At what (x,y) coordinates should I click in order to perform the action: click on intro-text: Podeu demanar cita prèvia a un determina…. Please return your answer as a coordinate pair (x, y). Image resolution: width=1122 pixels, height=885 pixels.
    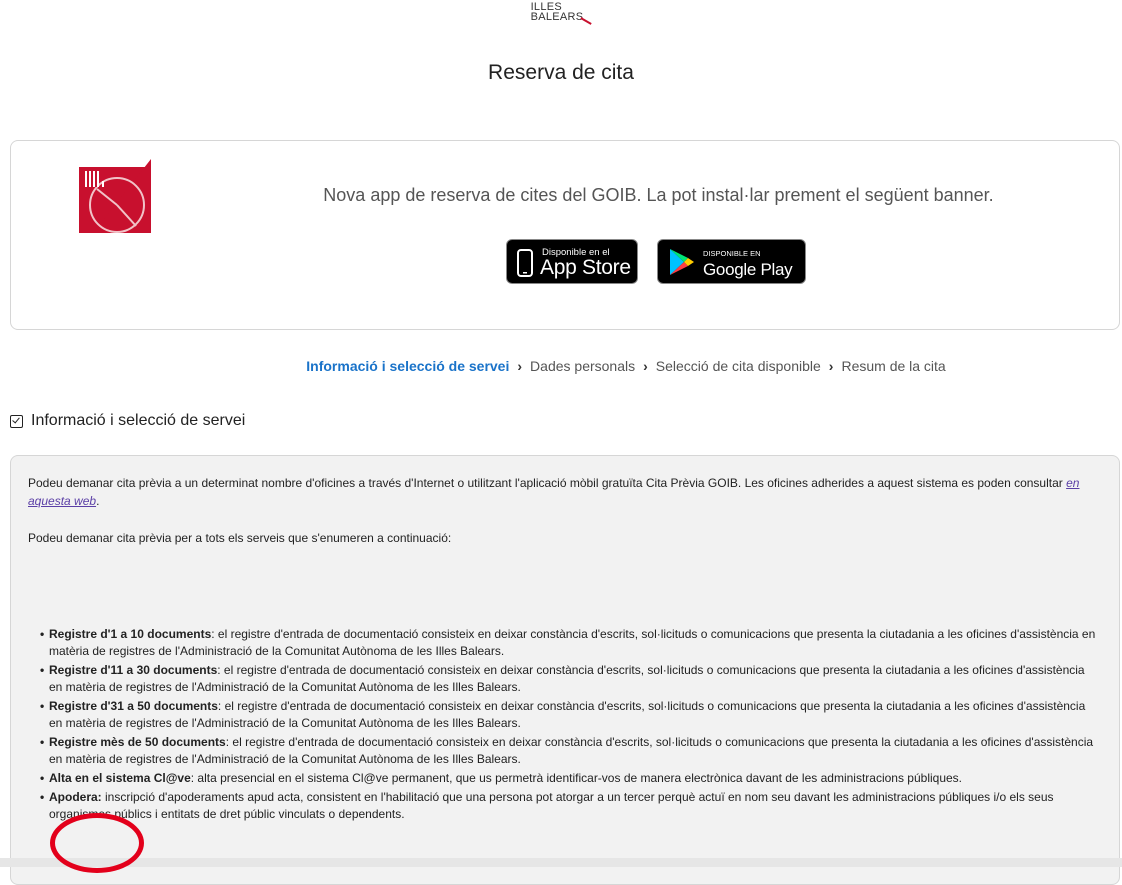
    Looking at the image, I should click on (547, 483).